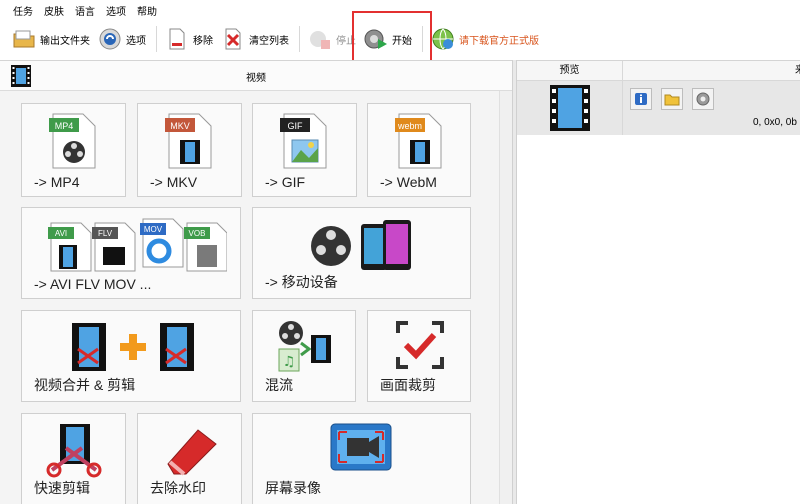  Describe the element at coordinates (203, 41) in the screenshot. I see `remove-label: 移除` at that location.